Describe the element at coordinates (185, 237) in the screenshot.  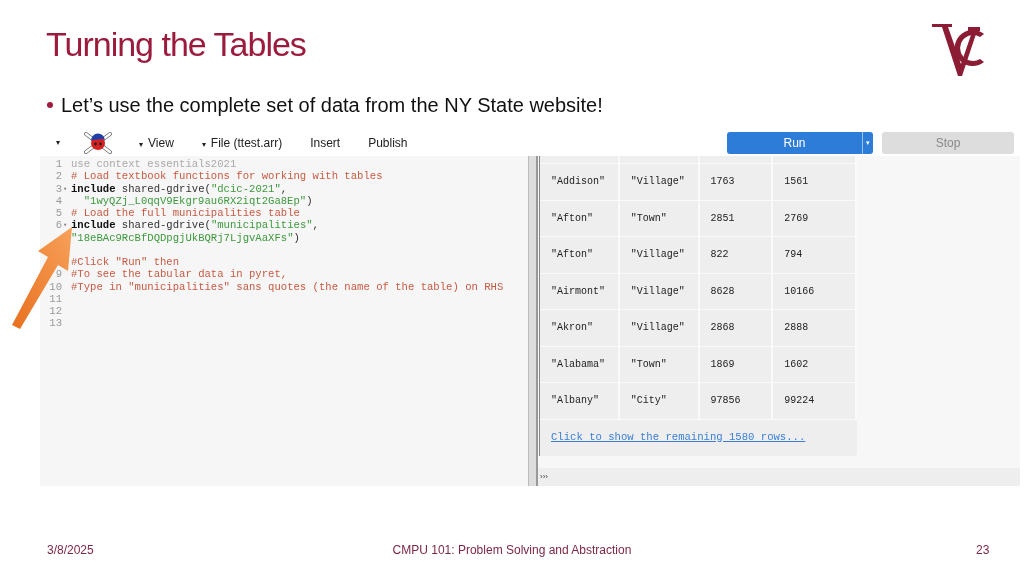
I see `code-line: "18eBAc9RcBfDQDpgjUkBQRj7LjgvAaXFs")` at that location.